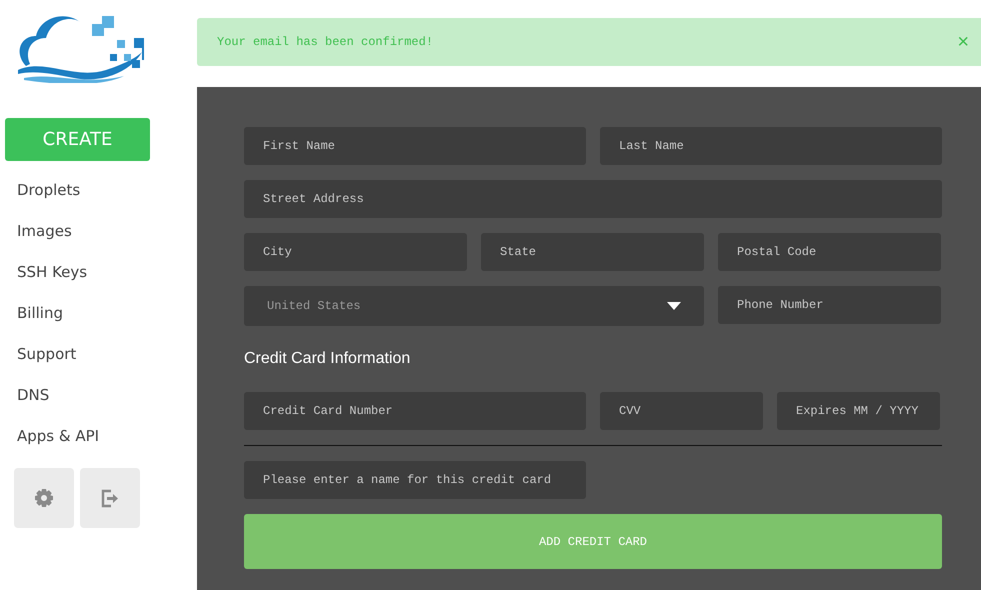 The width and height of the screenshot is (981, 590). What do you see at coordinates (110, 498) in the screenshot?
I see `logout-button` at bounding box center [110, 498].